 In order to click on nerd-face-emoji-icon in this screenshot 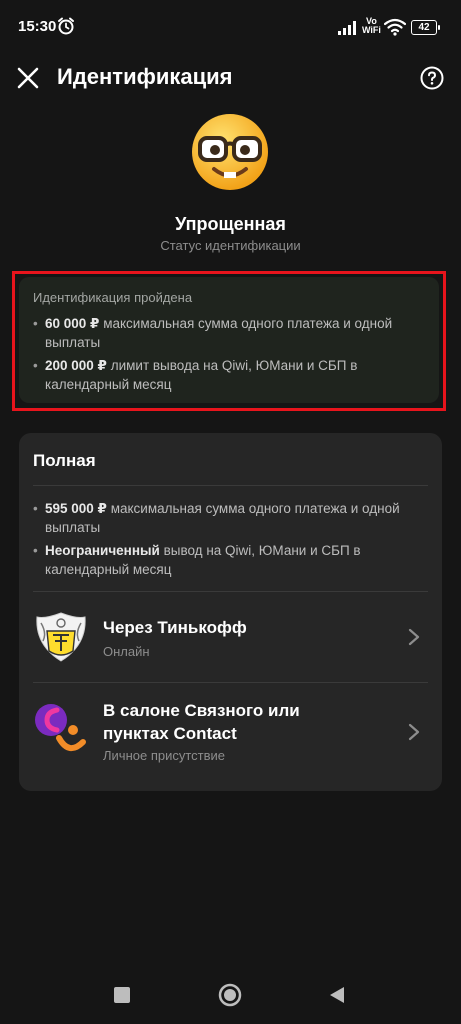, I will do `click(230, 152)`.